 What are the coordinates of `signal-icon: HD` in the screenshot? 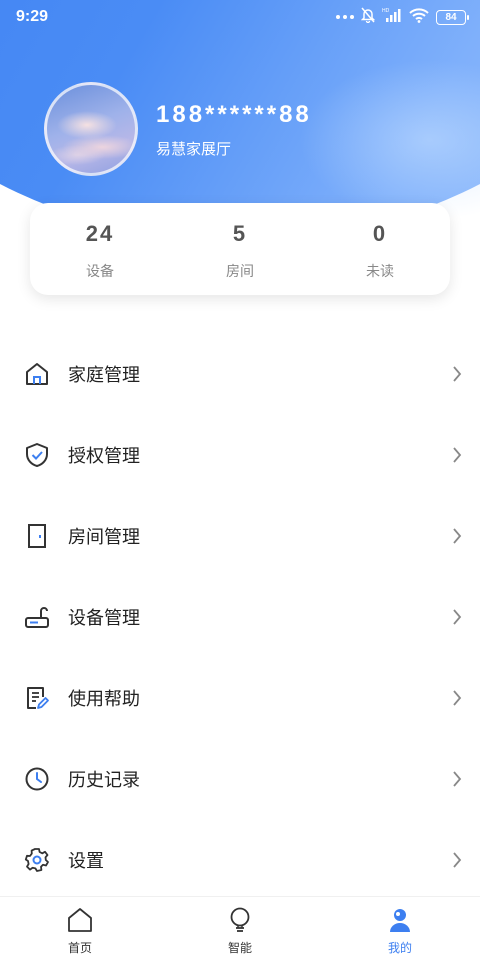 It's located at (392, 17).